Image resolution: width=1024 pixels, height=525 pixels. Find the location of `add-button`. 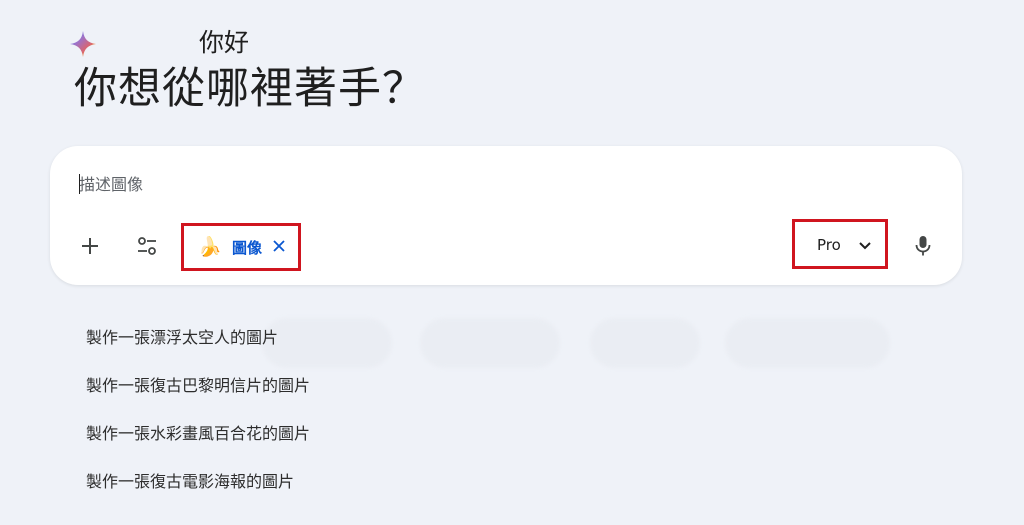

add-button is located at coordinates (90, 246).